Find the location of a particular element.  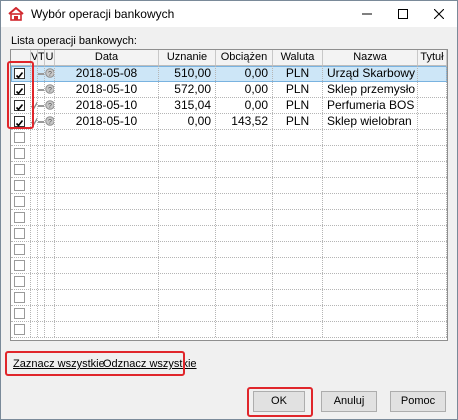

ok-button: OK is located at coordinates (279, 401).